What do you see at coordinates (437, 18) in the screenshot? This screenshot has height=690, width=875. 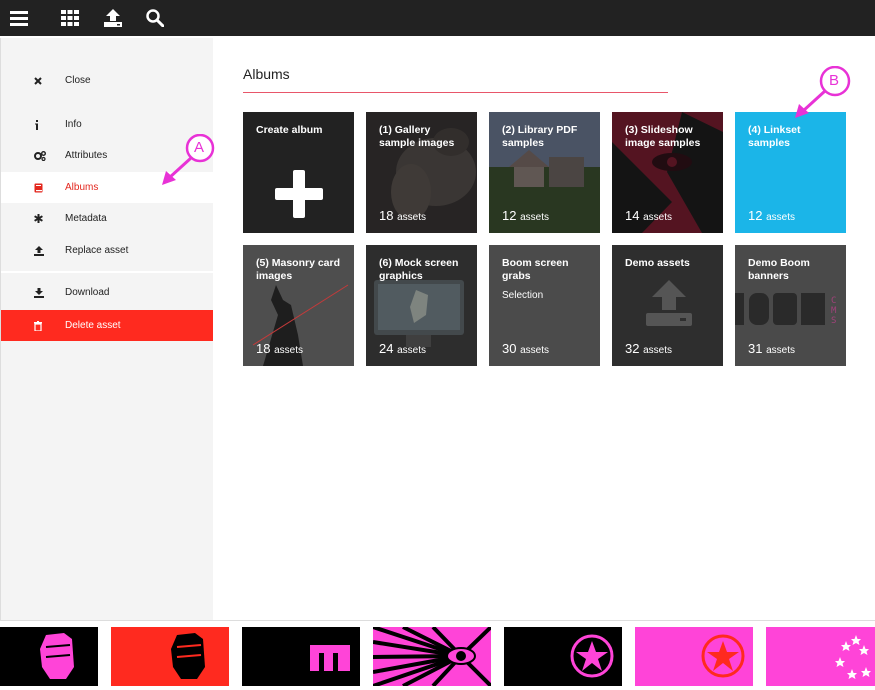 I see `top-toolbar` at bounding box center [437, 18].